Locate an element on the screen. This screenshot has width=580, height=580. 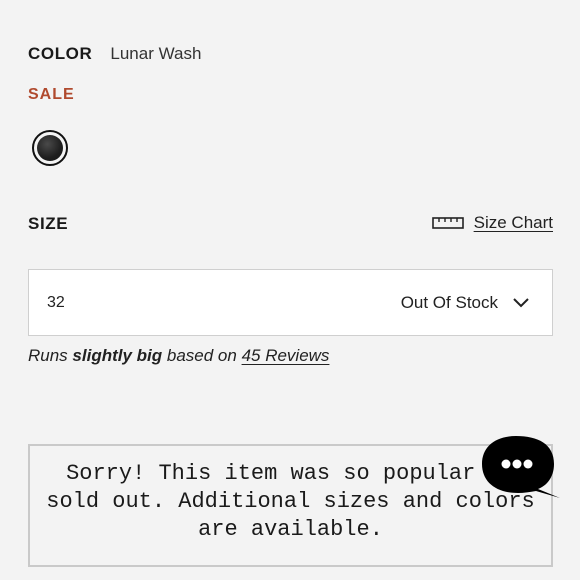
fit-emphasis: slightly big is located at coordinates (117, 355).